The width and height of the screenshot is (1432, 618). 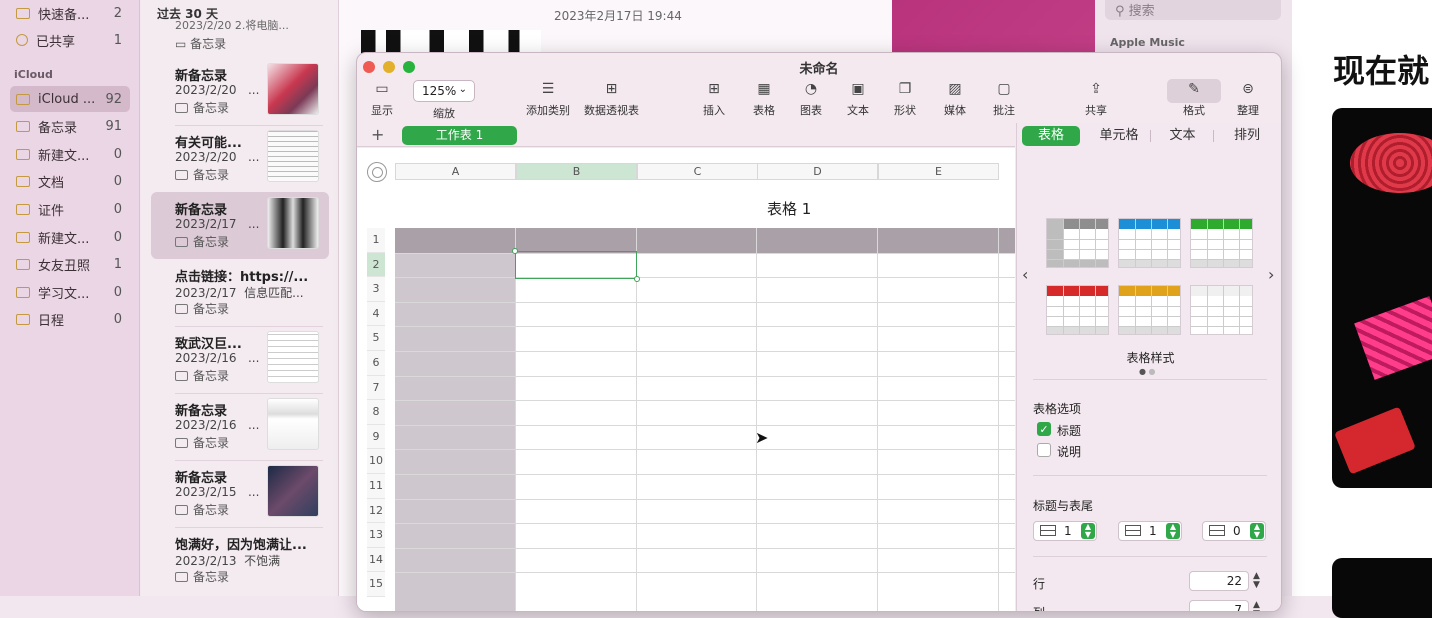 What do you see at coordinates (70, 13) in the screenshot?
I see `sidebar-item-quick: 快速备... 2` at bounding box center [70, 13].